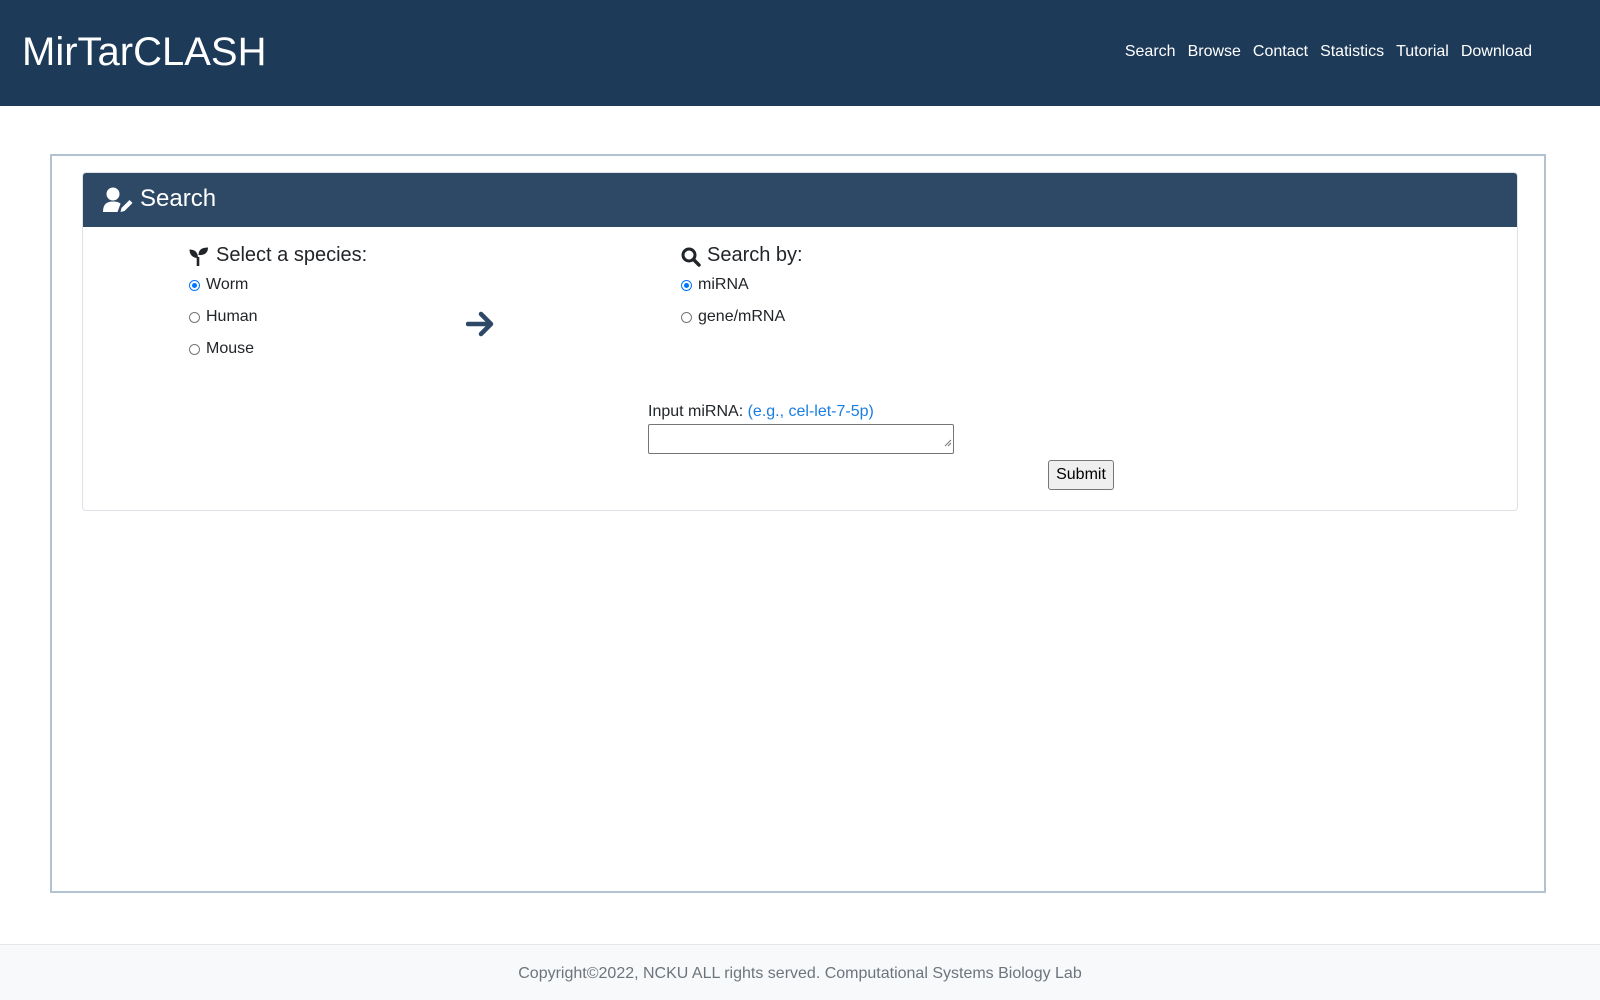  I want to click on brand-logo: MirTarCLASH, so click(144, 52).